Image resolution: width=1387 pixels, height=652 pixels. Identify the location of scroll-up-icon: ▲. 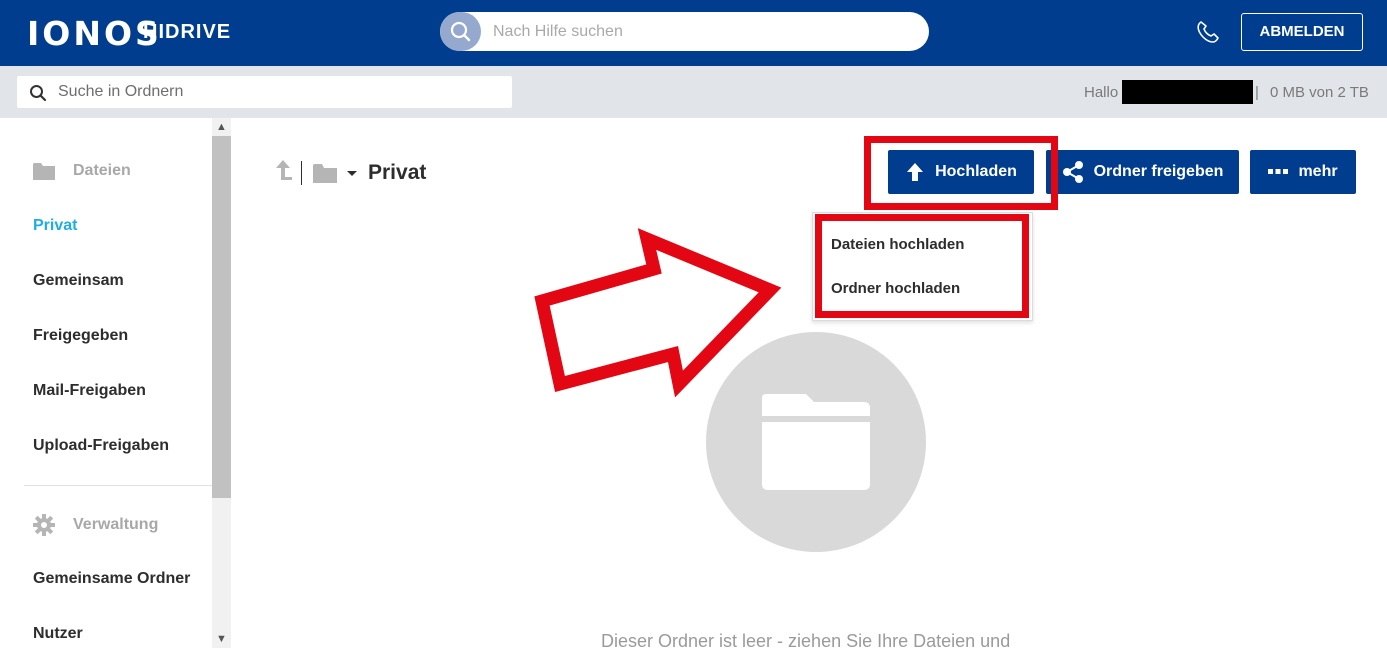
(221, 127).